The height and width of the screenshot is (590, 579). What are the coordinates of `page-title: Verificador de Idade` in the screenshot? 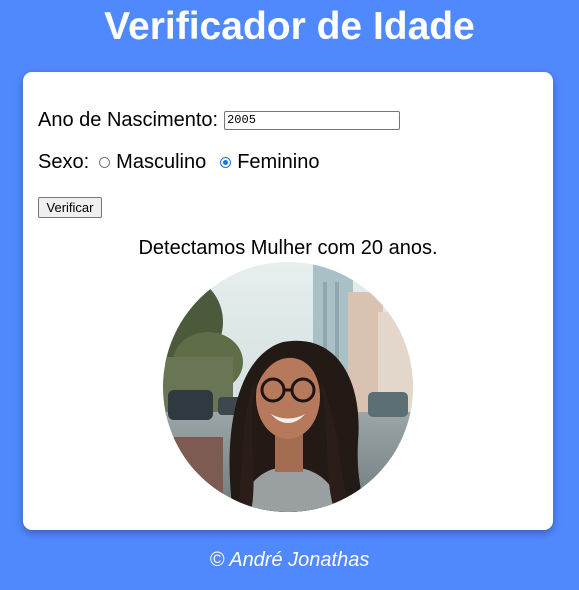 It's located at (289, 26).